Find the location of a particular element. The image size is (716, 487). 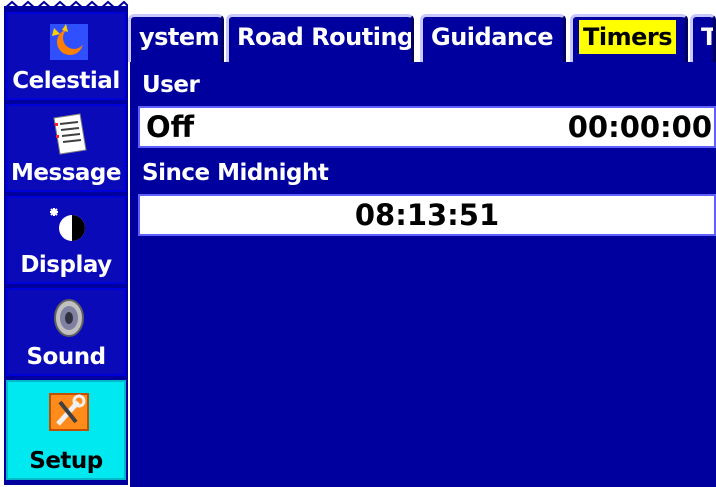

speaker-icon is located at coordinates (69, 318).